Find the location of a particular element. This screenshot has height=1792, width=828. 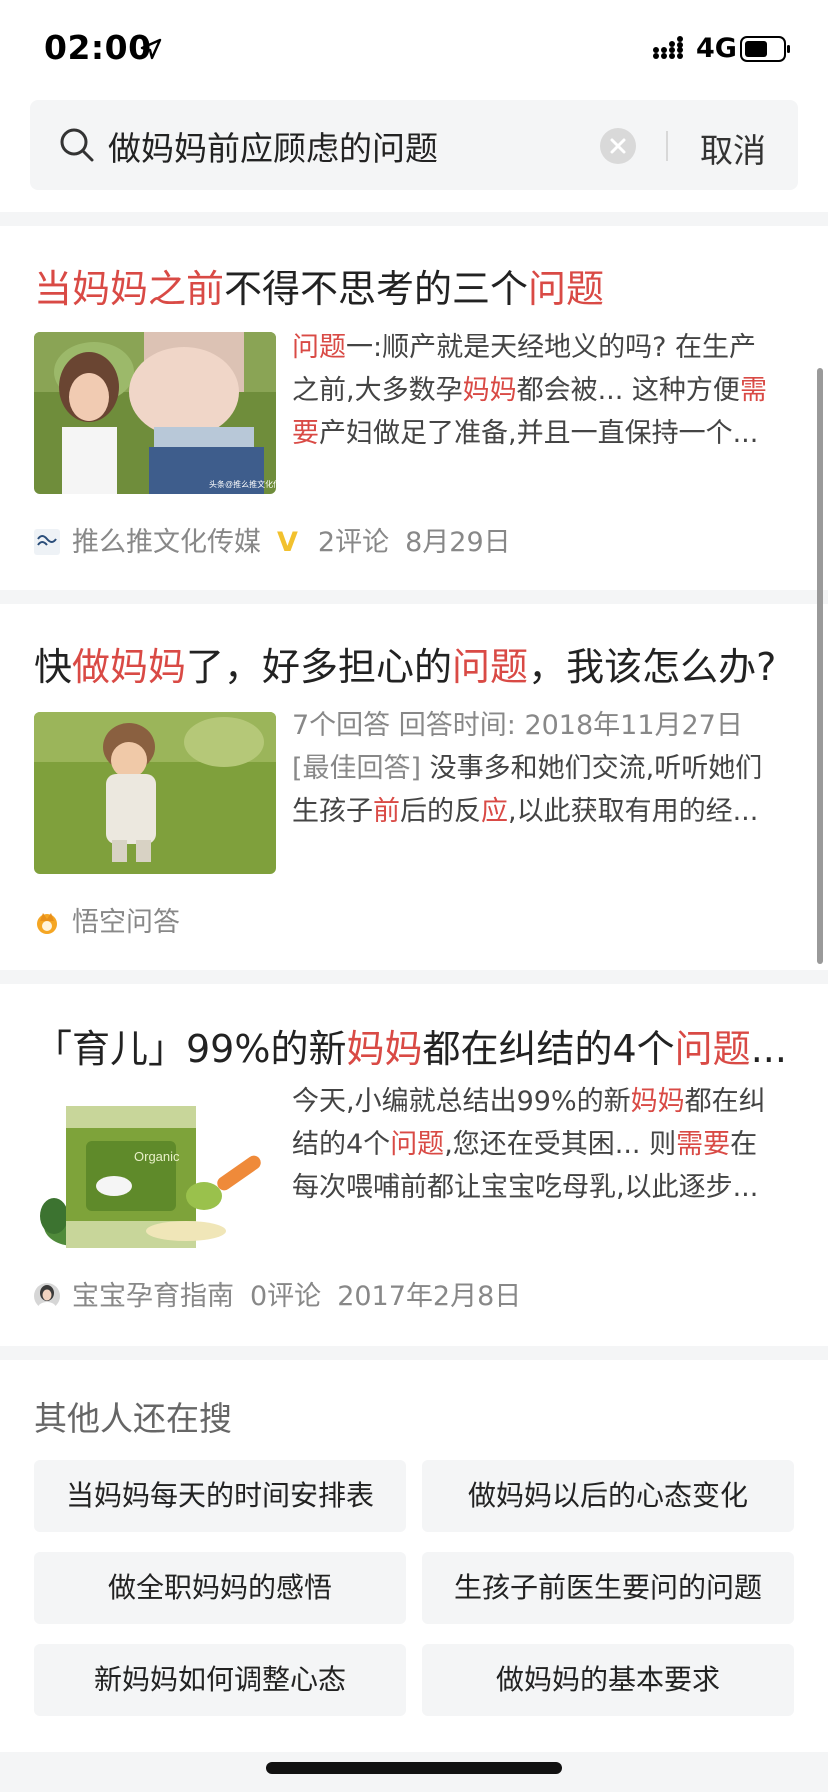

result-meta: 宝宝孕育指南 0评论 2017年2月8日 is located at coordinates (285, 1293).